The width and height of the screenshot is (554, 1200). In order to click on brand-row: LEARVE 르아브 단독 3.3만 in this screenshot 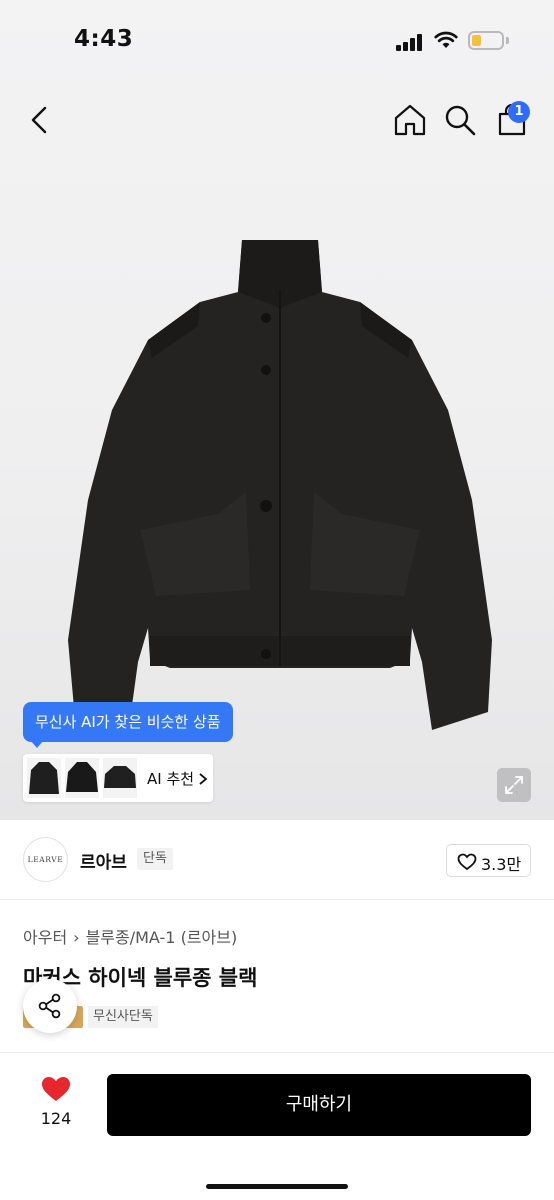, I will do `click(277, 860)`.